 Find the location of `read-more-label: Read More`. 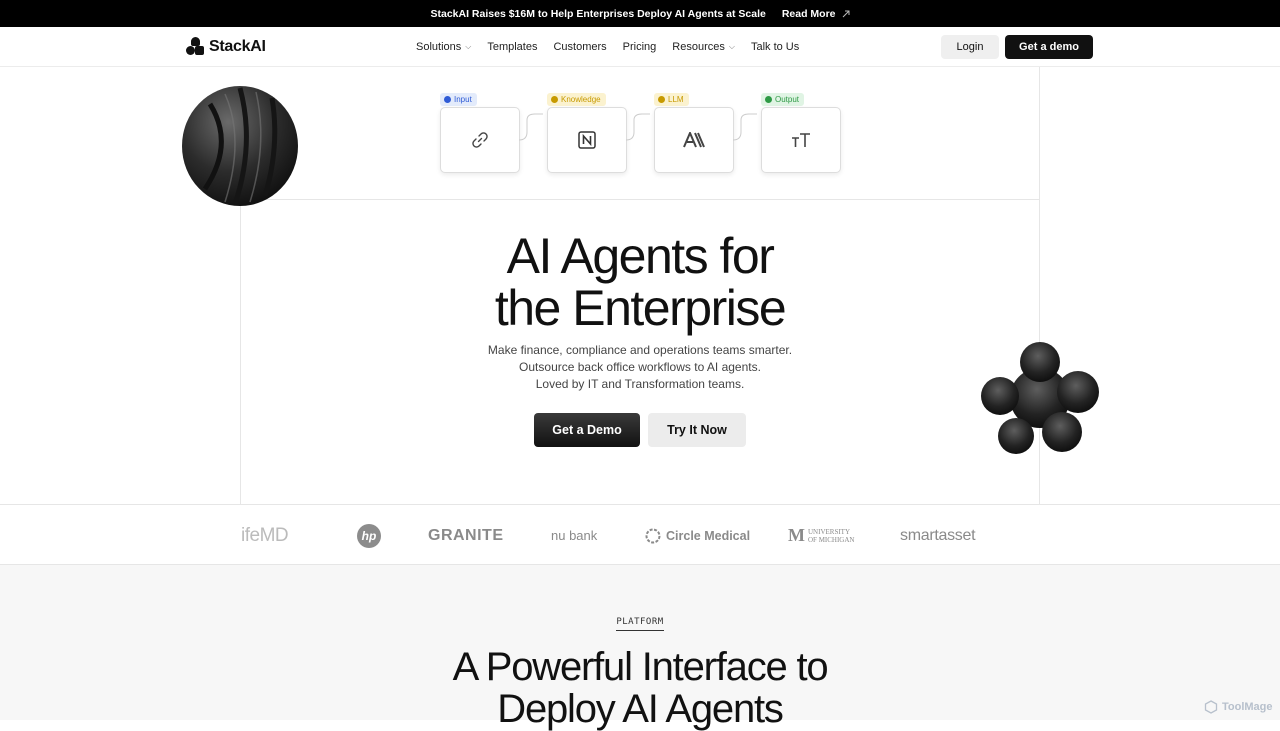

read-more-label: Read More is located at coordinates (808, 13).